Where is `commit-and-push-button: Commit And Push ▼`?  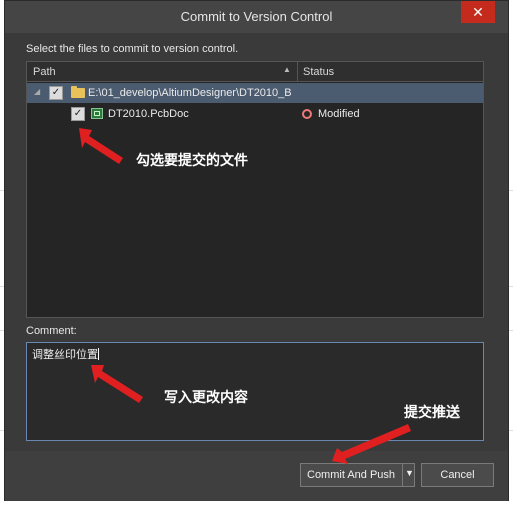
commit-and-push-button: Commit And Push ▼ is located at coordinates (357, 475).